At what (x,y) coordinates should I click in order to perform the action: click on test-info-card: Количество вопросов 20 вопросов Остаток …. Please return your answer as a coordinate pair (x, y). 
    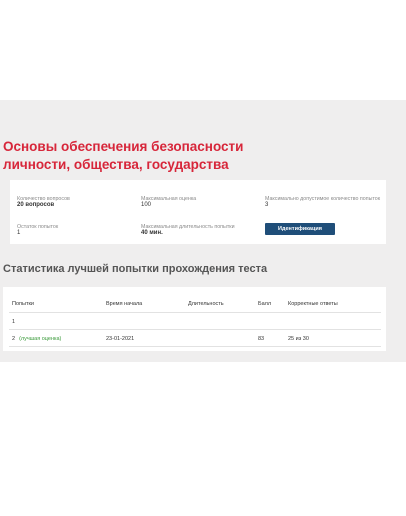
    Looking at the image, I should click on (198, 212).